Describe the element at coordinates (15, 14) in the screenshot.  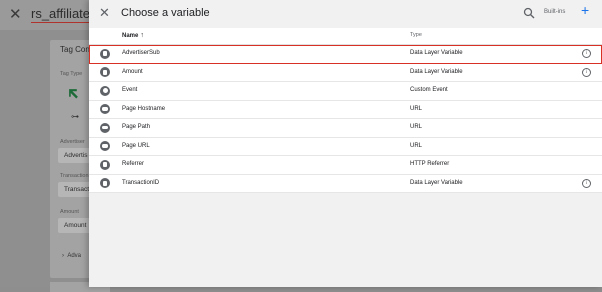
I see `background-close-icon: ✕` at that location.